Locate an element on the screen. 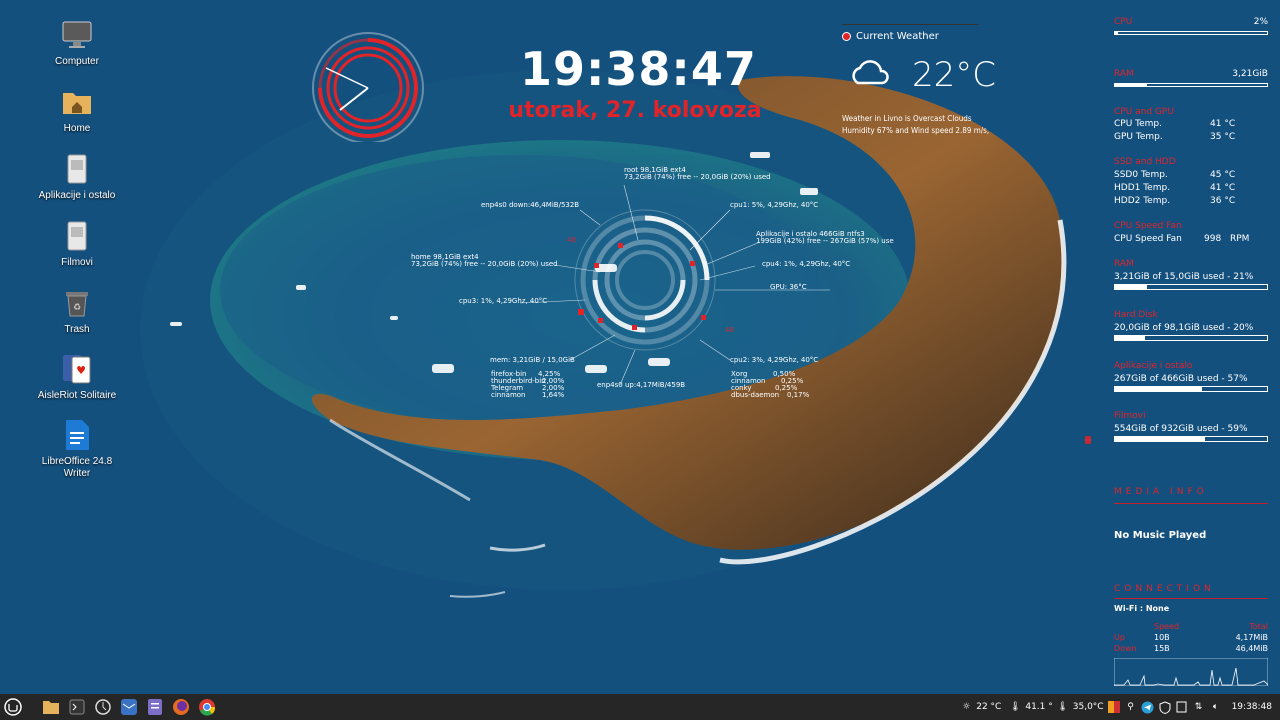  conky-root-usage: 73,2GiB (74%) free -- 20,0GiB (20%) used is located at coordinates (697, 177).